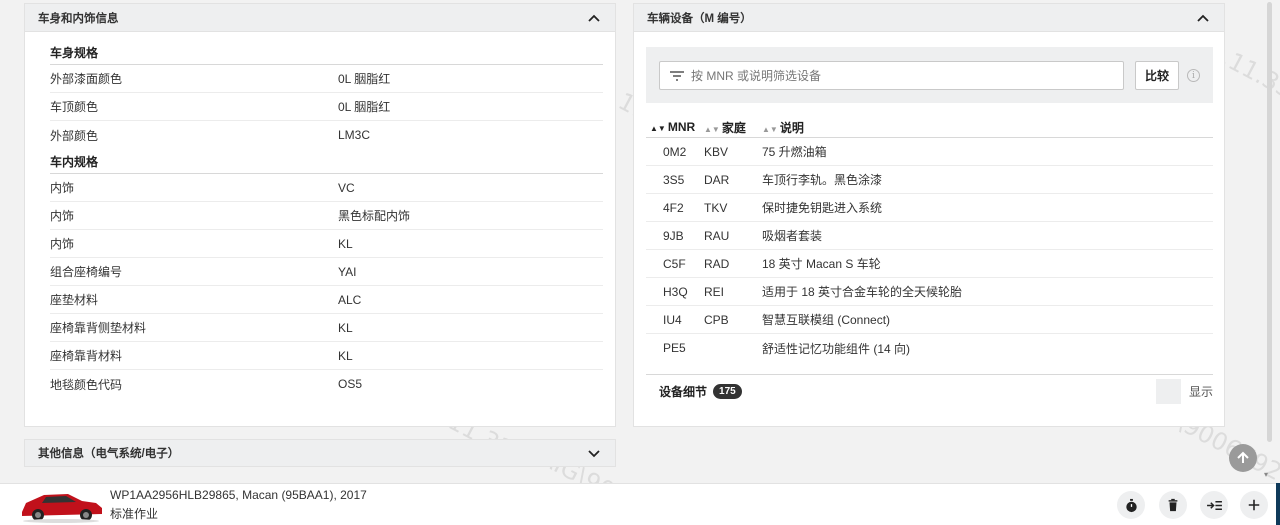  Describe the element at coordinates (594, 453) in the screenshot. I see `chevron-down-icon` at that location.